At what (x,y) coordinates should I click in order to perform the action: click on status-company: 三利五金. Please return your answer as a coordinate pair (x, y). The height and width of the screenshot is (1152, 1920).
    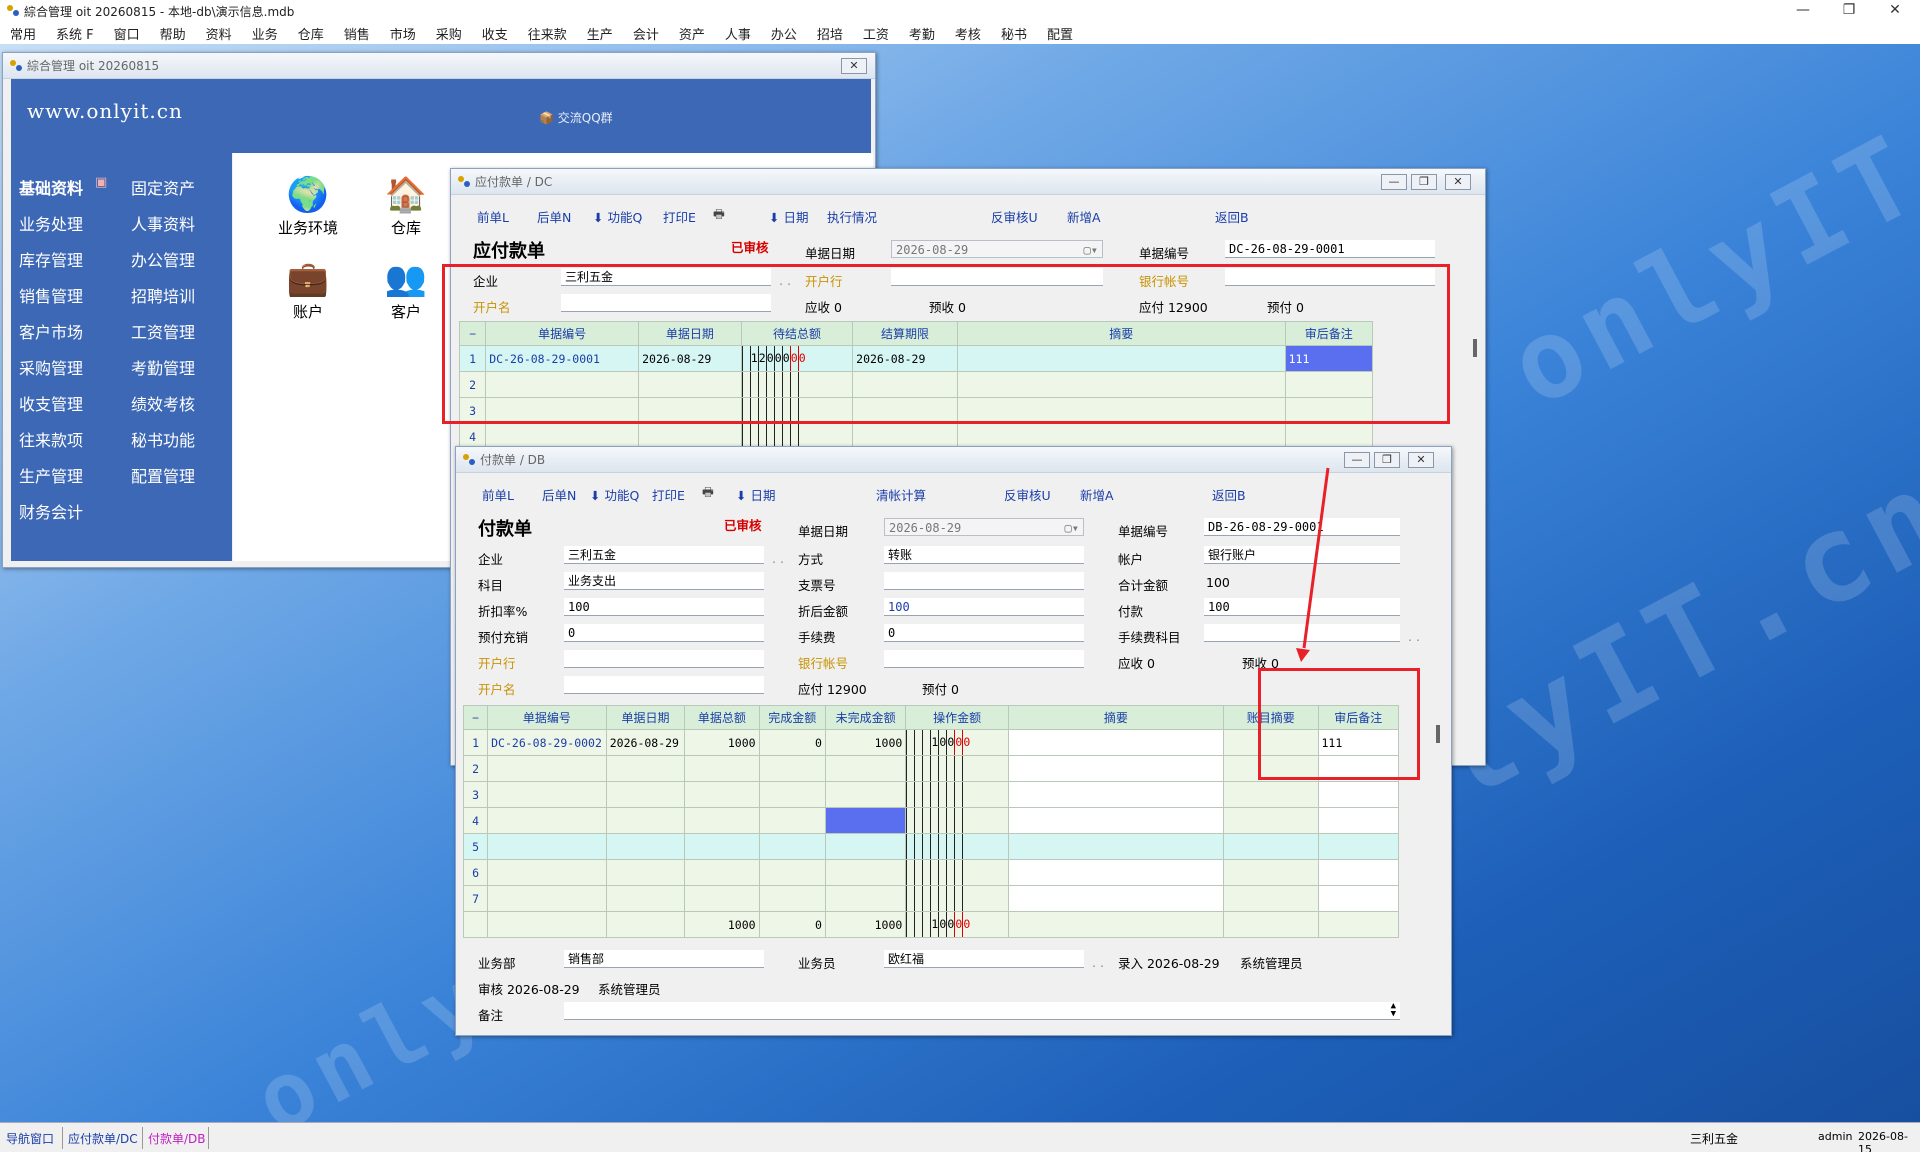
    Looking at the image, I should click on (1714, 1139).